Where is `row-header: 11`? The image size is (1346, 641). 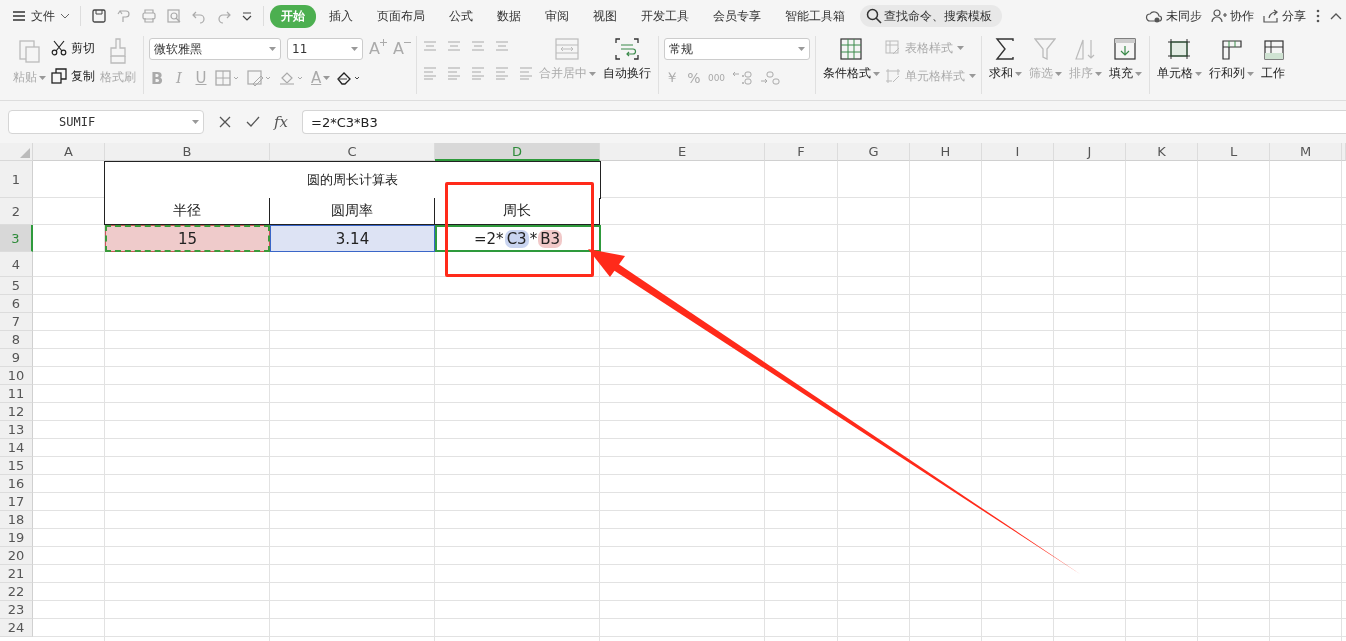
row-header: 11 is located at coordinates (16, 394).